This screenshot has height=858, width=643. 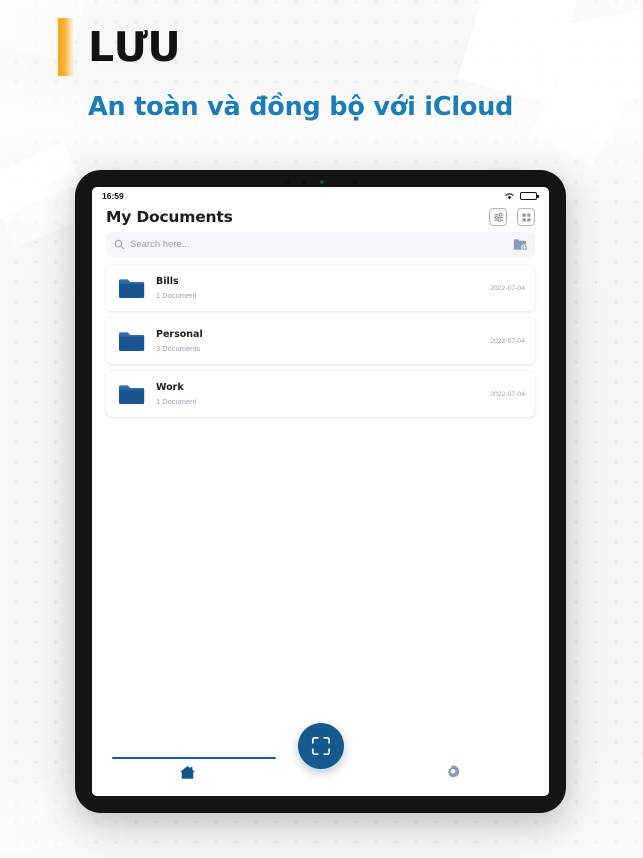 I want to click on folder-meta: Bills 1 Document, so click(x=323, y=287).